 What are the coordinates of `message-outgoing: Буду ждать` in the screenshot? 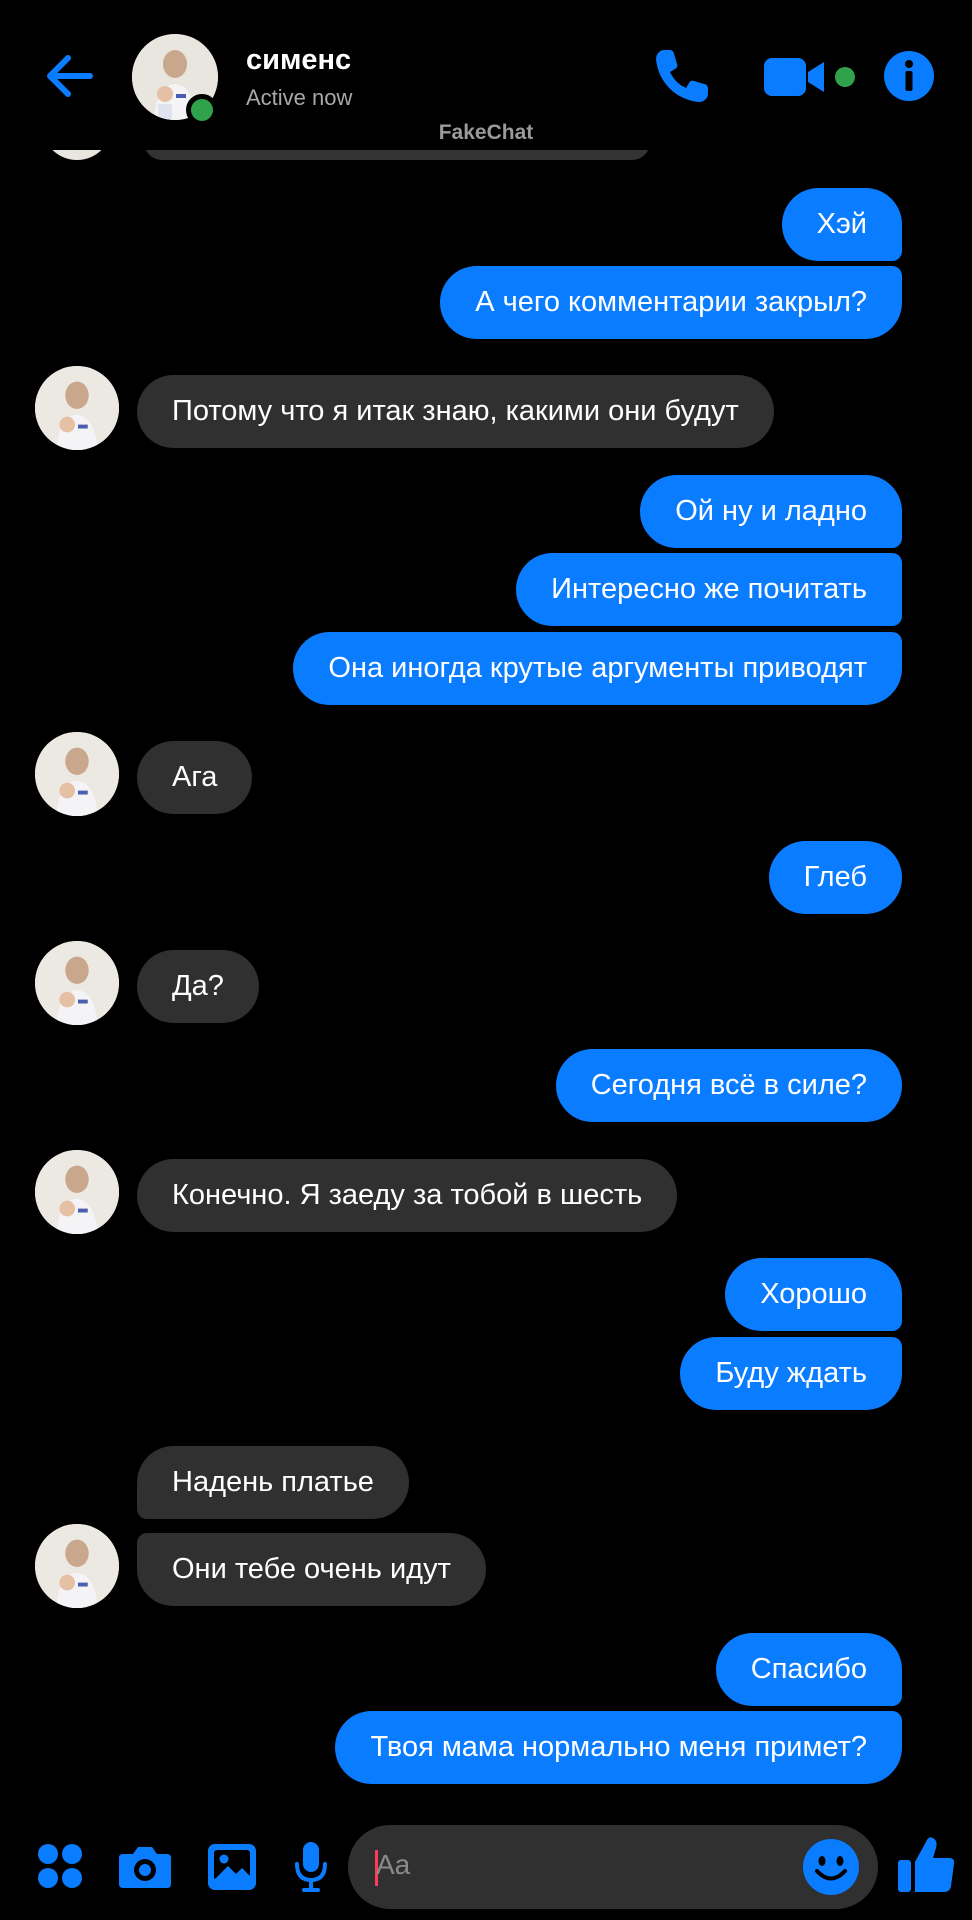 It's located at (791, 1373).